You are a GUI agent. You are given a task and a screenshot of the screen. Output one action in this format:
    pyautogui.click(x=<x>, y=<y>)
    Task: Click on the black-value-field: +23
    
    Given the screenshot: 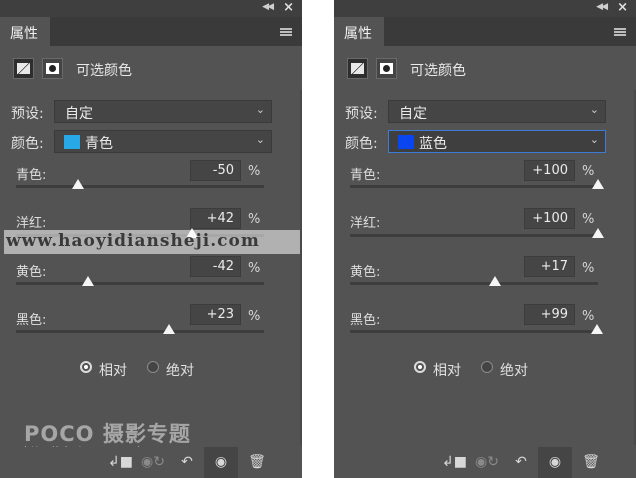 What is the action you would take?
    pyautogui.click(x=215, y=314)
    